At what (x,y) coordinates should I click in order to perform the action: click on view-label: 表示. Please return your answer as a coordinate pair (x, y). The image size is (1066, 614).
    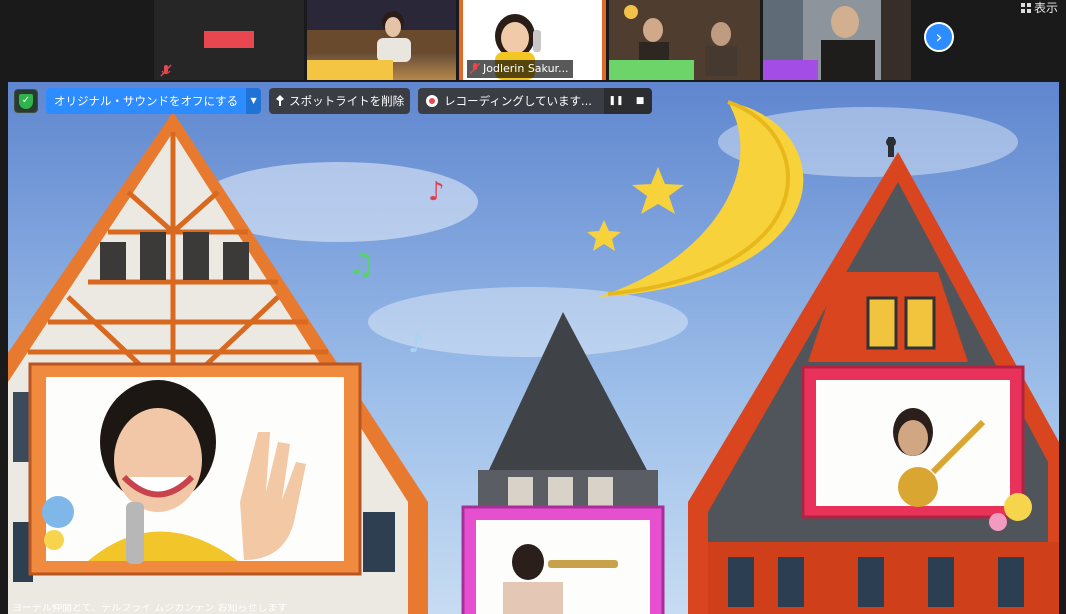
    Looking at the image, I should click on (1045, 8).